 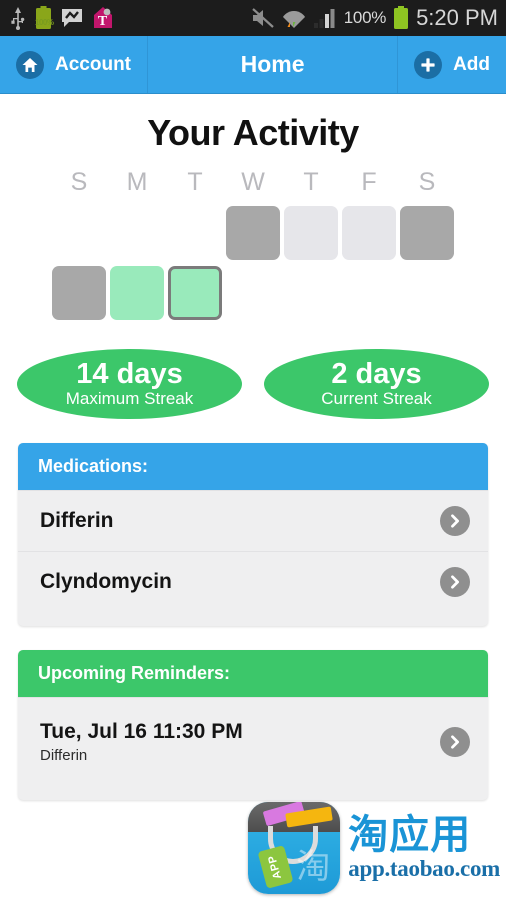 What do you see at coordinates (72, 18) in the screenshot?
I see `messenger-icon` at bounding box center [72, 18].